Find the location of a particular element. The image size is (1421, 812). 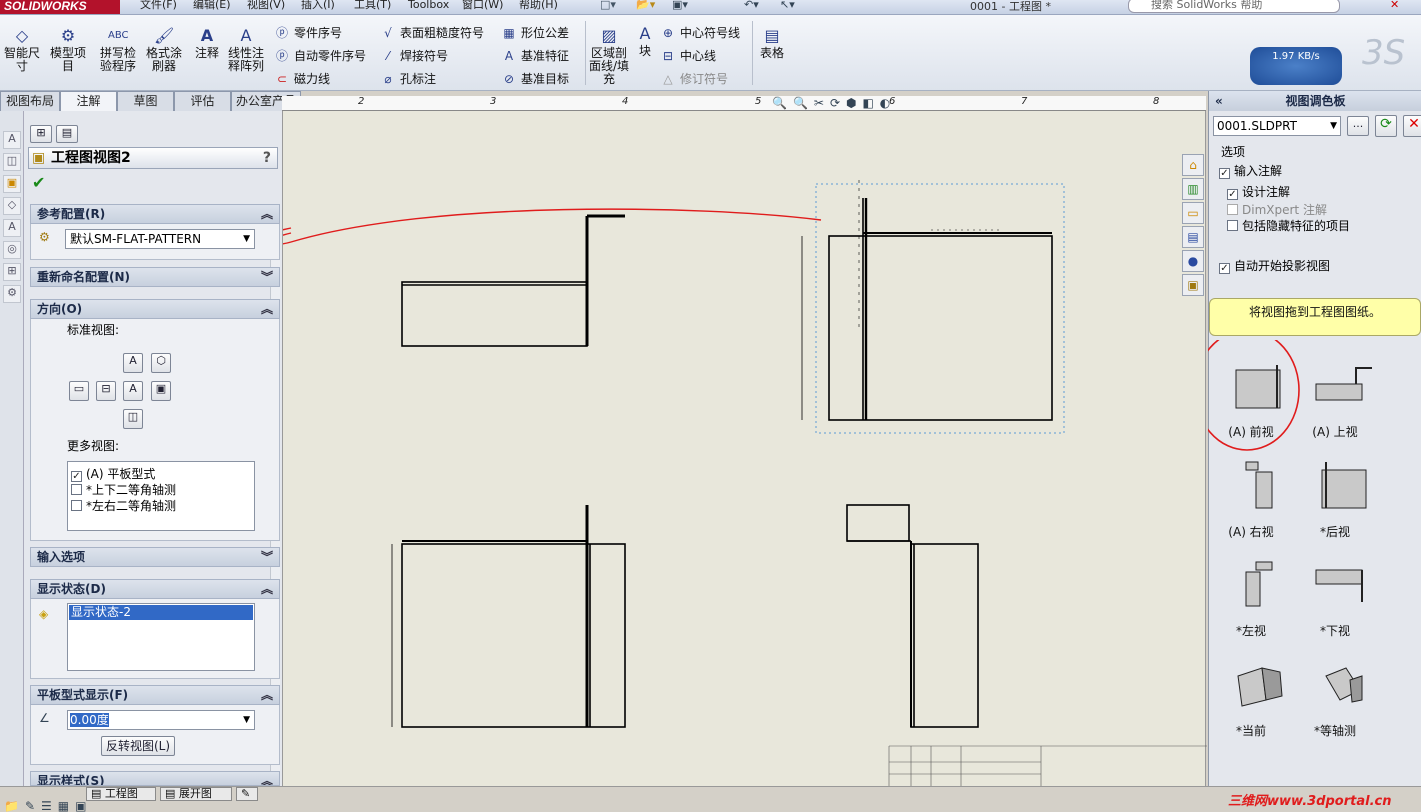

menu-edit: 编辑(E) is located at coordinates (212, 6).